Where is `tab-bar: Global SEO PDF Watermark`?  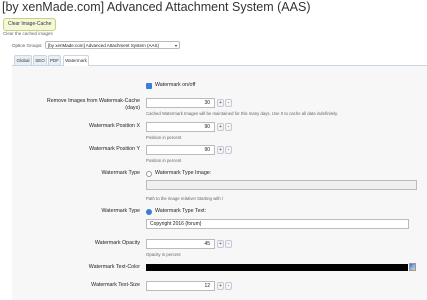 tab-bar: Global SEO PDF Watermark is located at coordinates (219, 60).